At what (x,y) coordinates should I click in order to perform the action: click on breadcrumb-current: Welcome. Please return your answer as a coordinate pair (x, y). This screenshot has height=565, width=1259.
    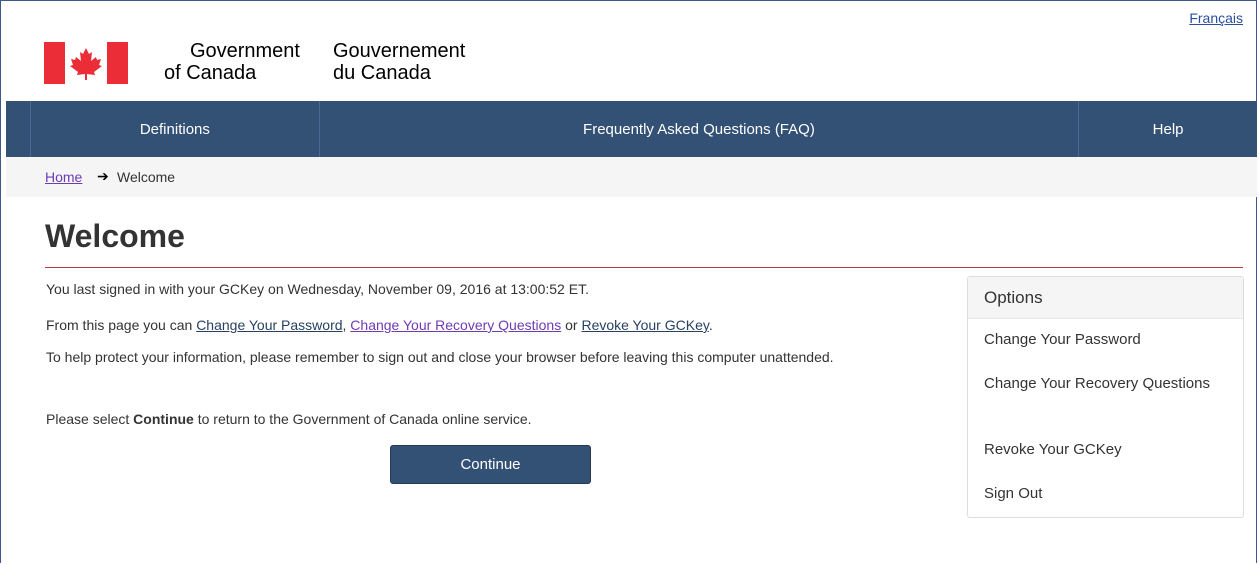
    Looking at the image, I should click on (146, 177).